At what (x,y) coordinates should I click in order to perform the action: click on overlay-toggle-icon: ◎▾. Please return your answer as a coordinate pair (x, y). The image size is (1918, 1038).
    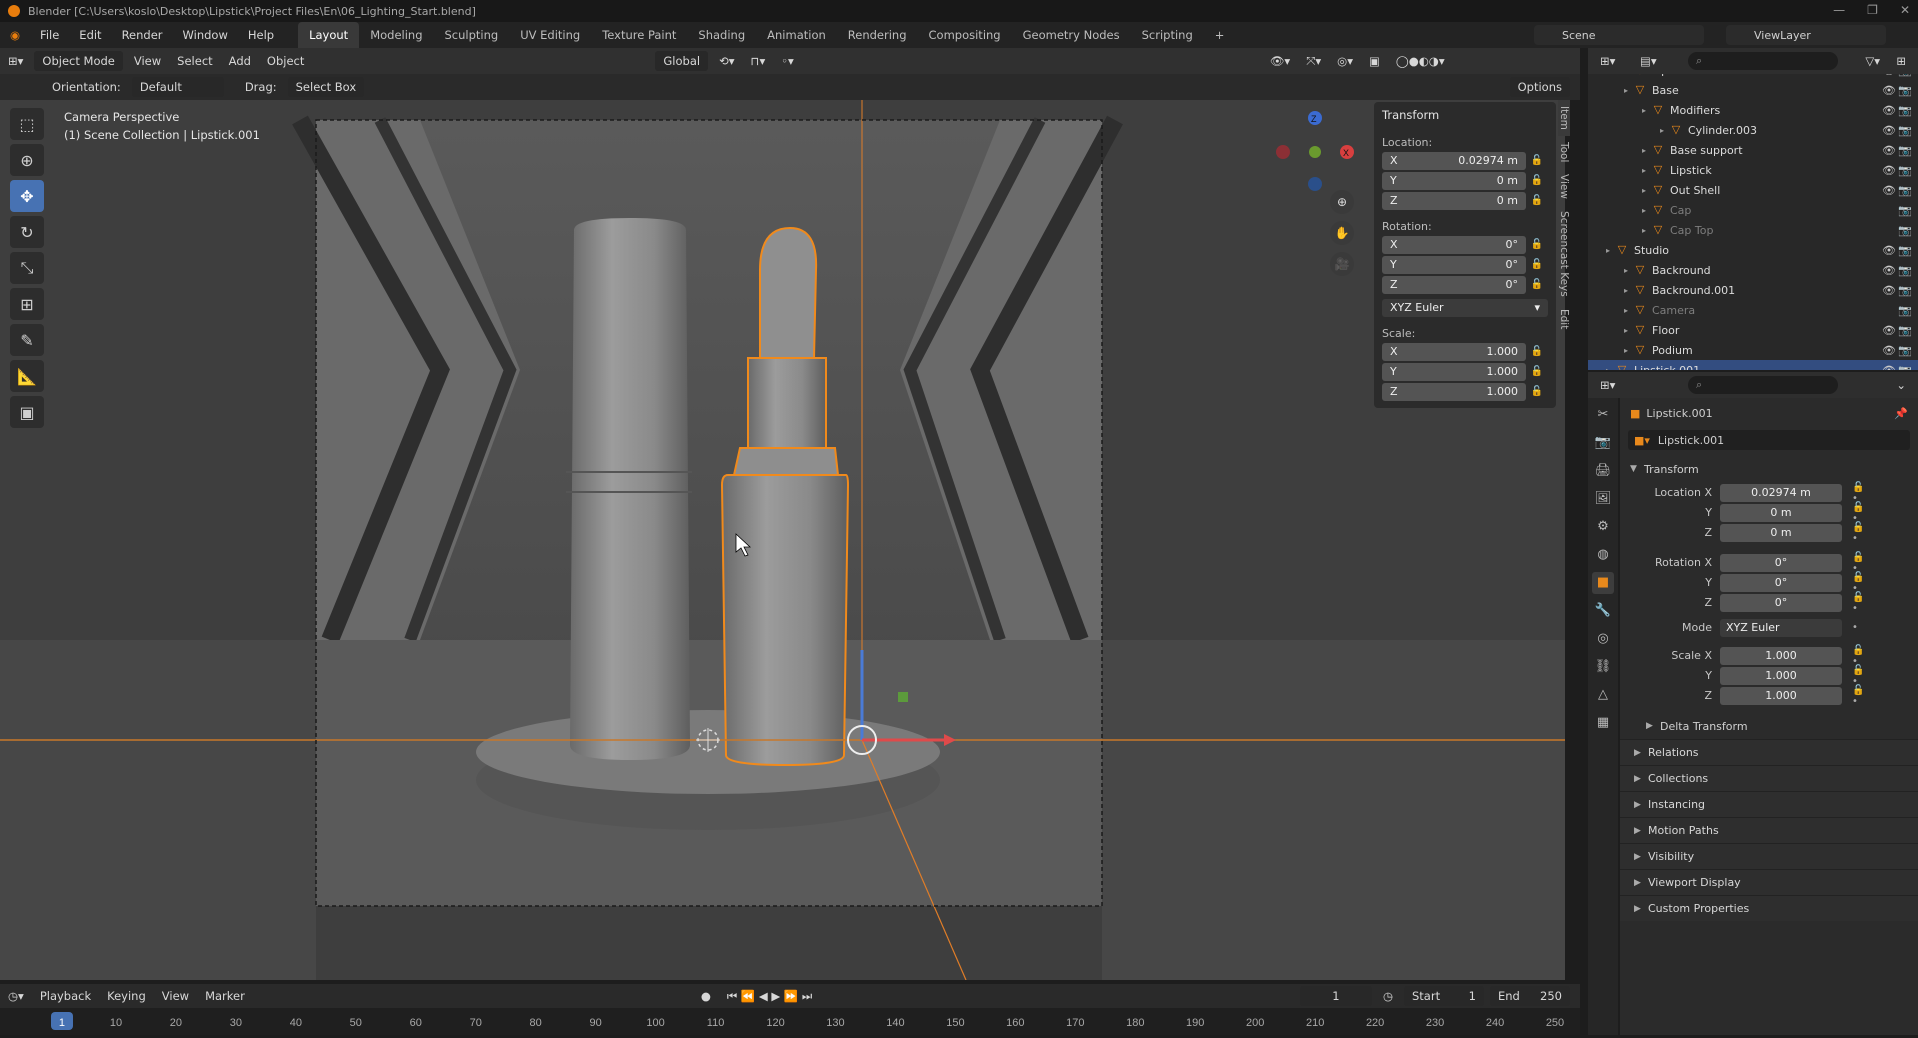
    Looking at the image, I should click on (1345, 61).